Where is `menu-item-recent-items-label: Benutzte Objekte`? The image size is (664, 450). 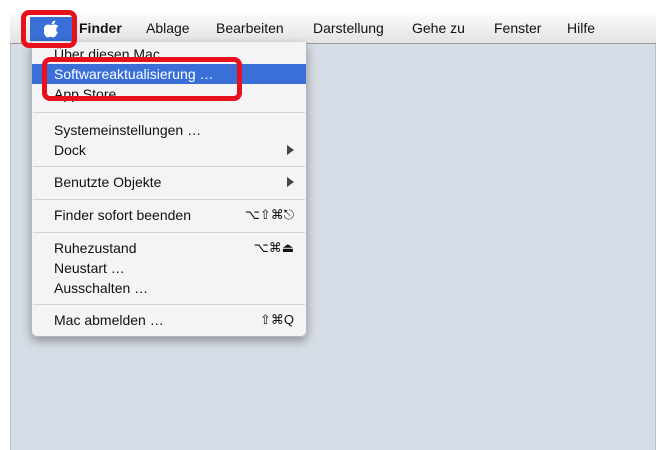 menu-item-recent-items-label: Benutzte Objekte is located at coordinates (108, 182).